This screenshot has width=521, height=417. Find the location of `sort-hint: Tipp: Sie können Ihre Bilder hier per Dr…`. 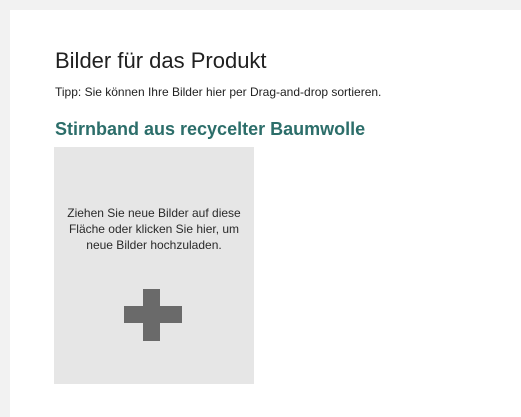

sort-hint: Tipp: Sie können Ihre Bilder hier per Dr… is located at coordinates (218, 92).